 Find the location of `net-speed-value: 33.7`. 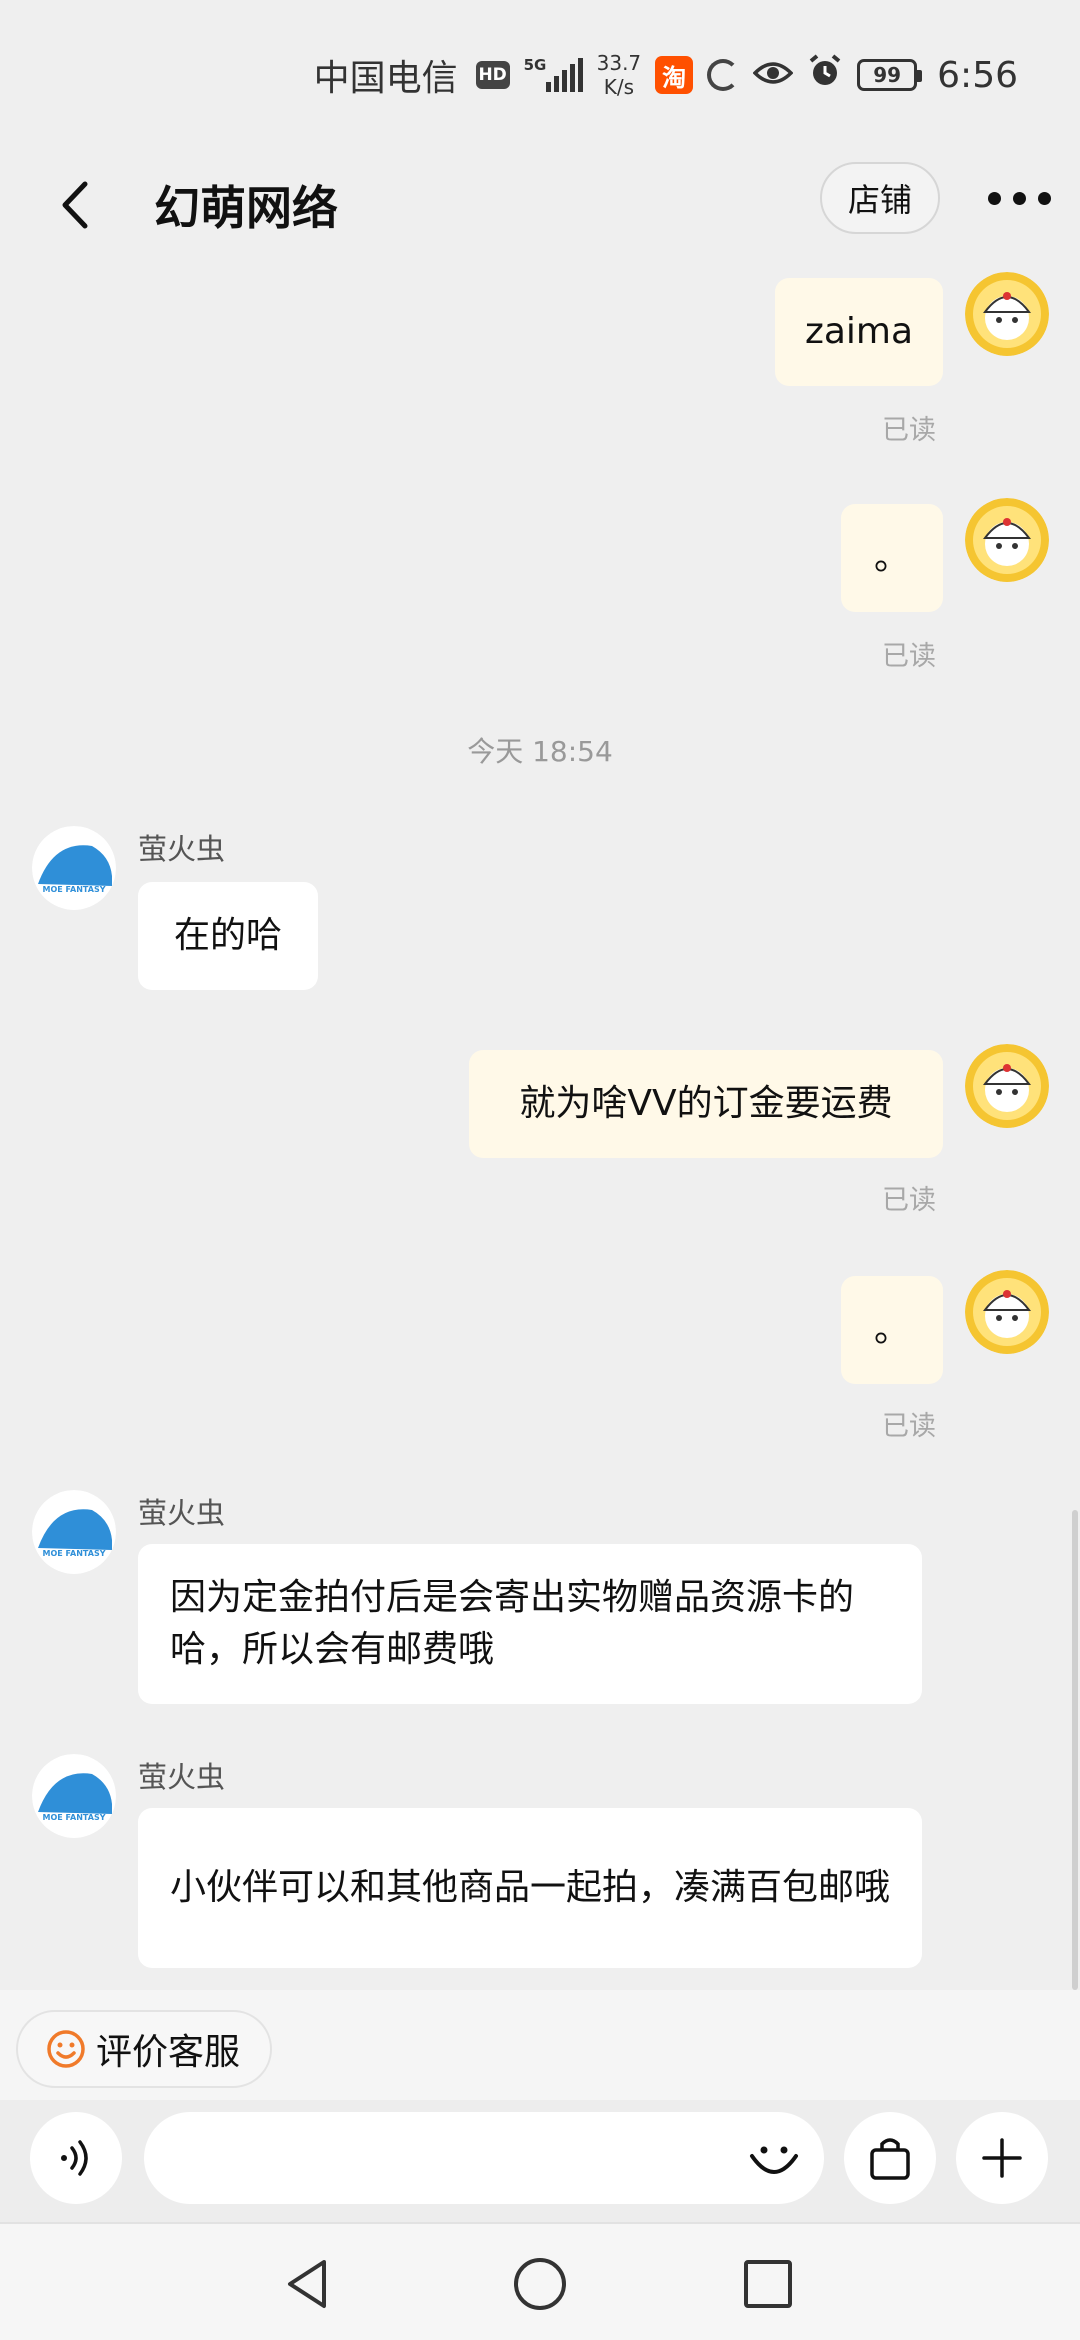

net-speed-value: 33.7 is located at coordinates (619, 63).